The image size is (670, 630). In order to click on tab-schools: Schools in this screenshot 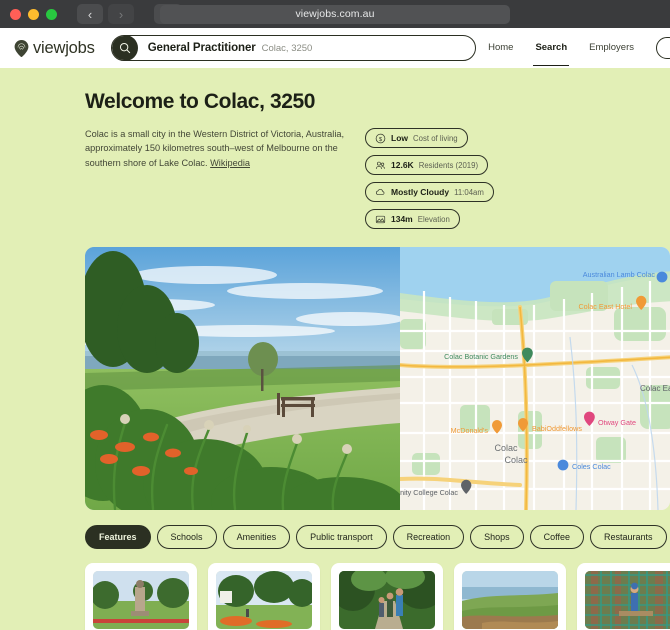, I will do `click(186, 537)`.